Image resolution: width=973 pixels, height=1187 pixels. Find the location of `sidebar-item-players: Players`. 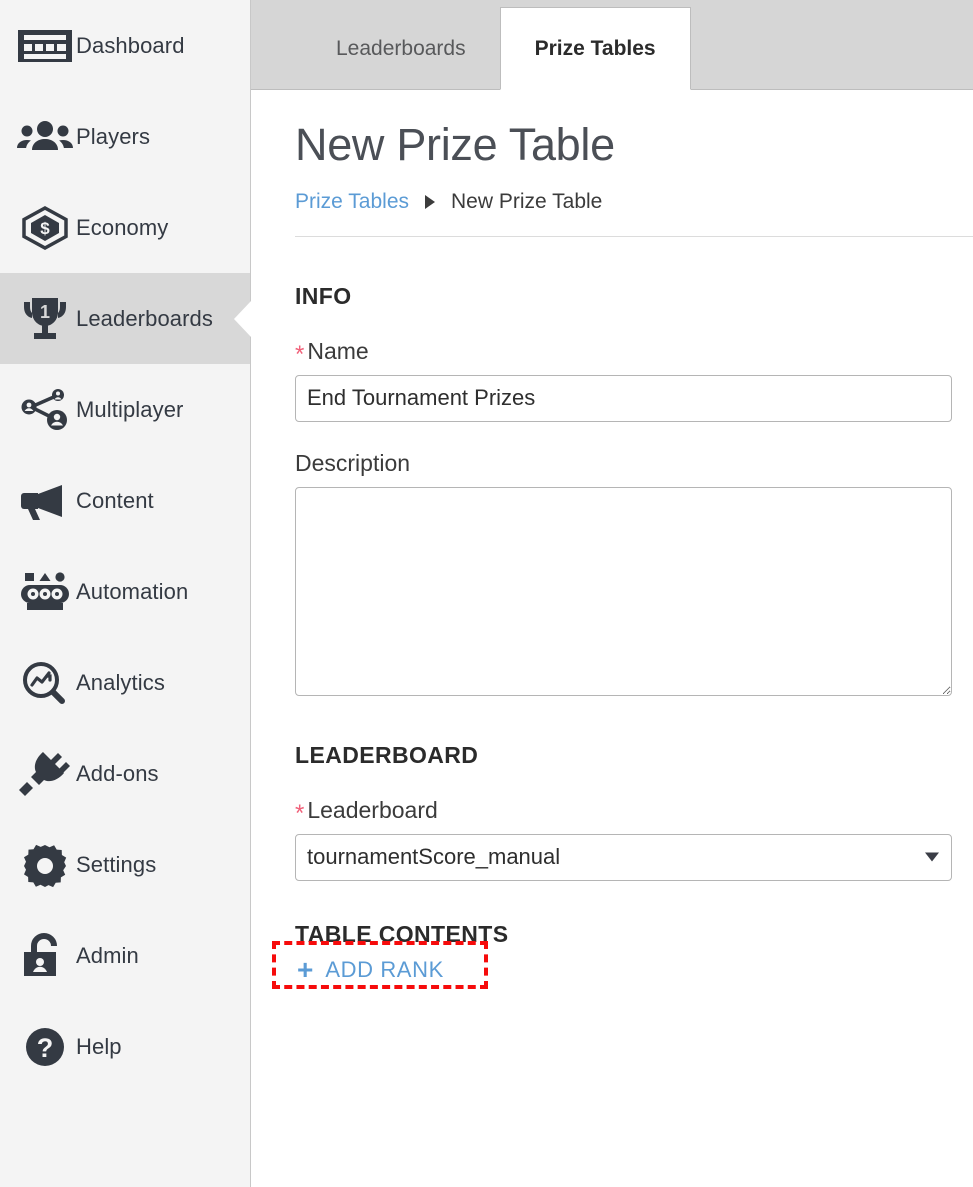

sidebar-item-players: Players is located at coordinates (125, 136).